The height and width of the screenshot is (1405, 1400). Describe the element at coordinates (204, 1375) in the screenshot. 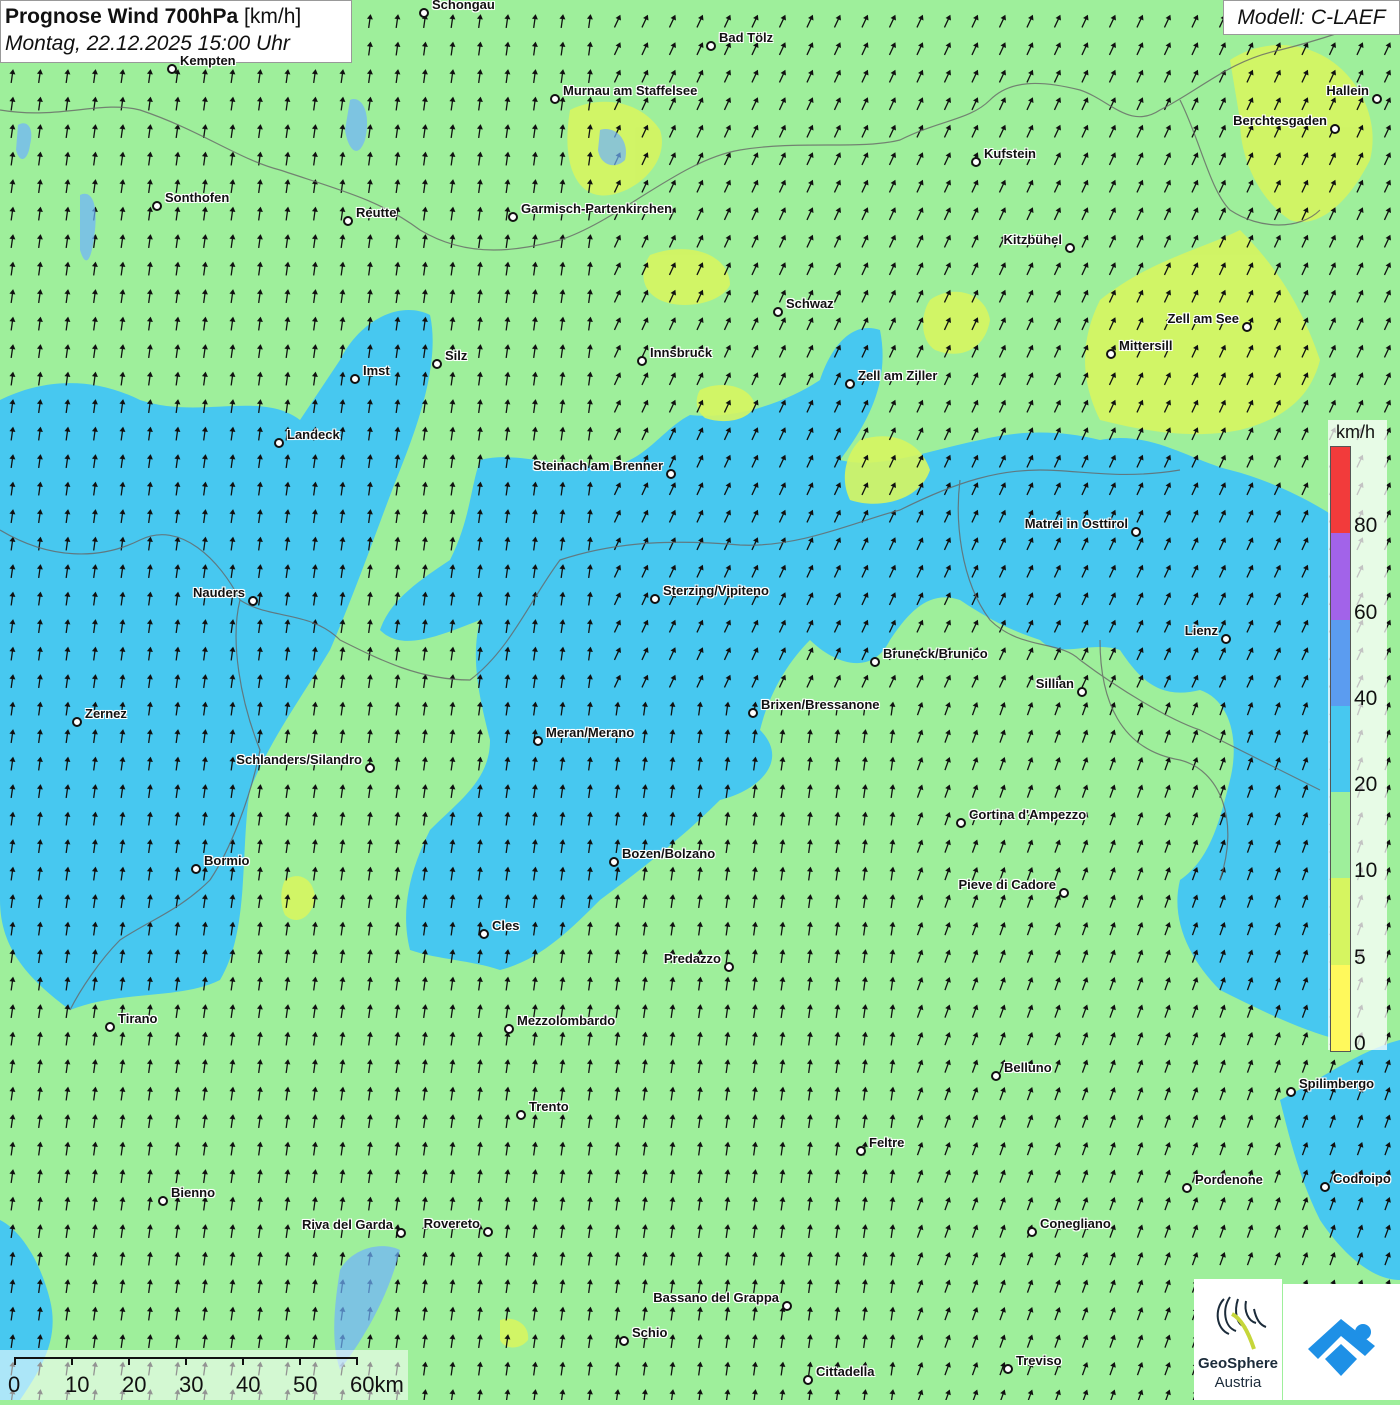

I see `scalebar: 0102030405060km` at that location.